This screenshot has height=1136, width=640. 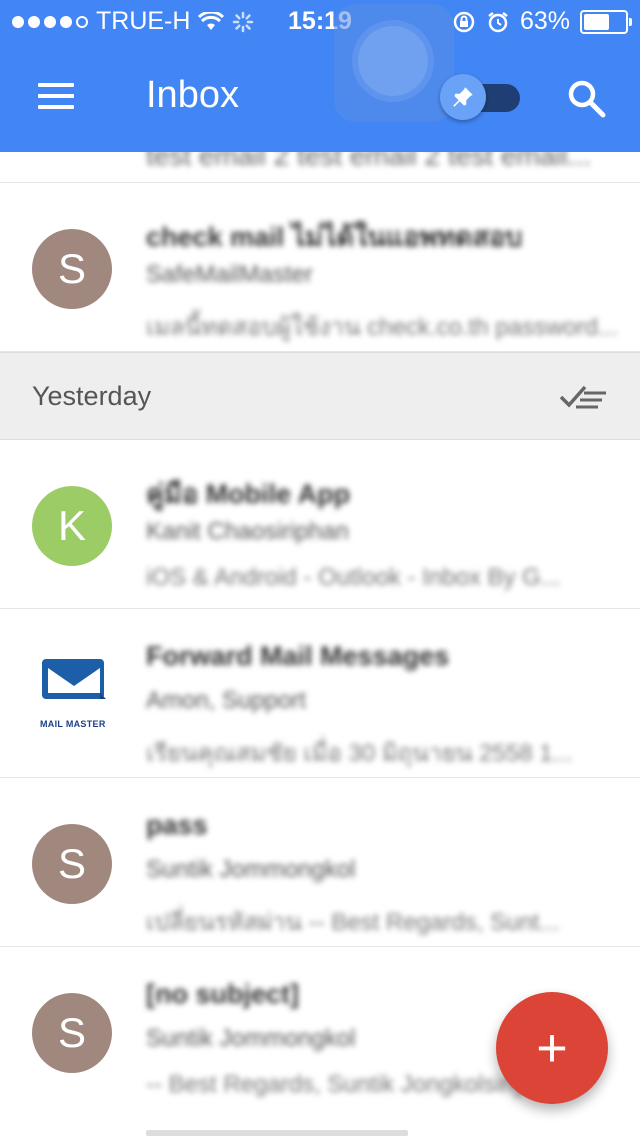 I want to click on pinned-toggle, so click(x=481, y=97).